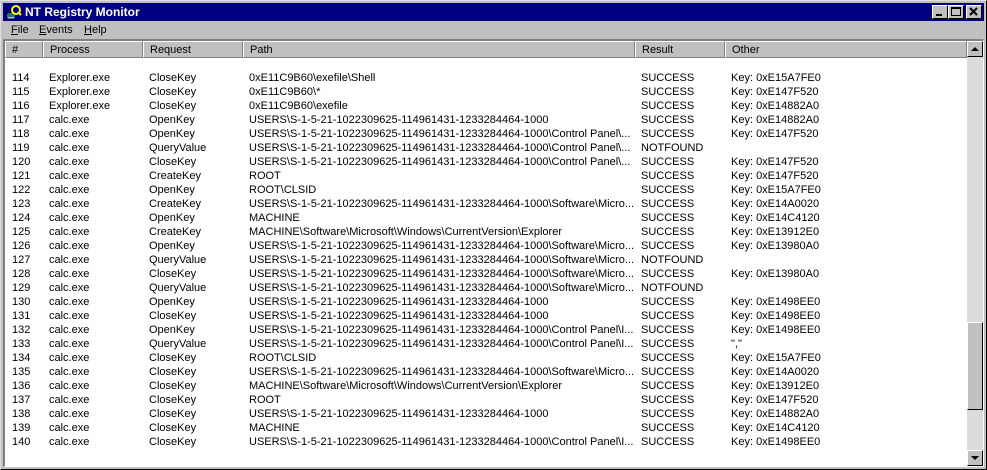  Describe the element at coordinates (175, 232) in the screenshot. I see `row-request: CreateKey` at that location.